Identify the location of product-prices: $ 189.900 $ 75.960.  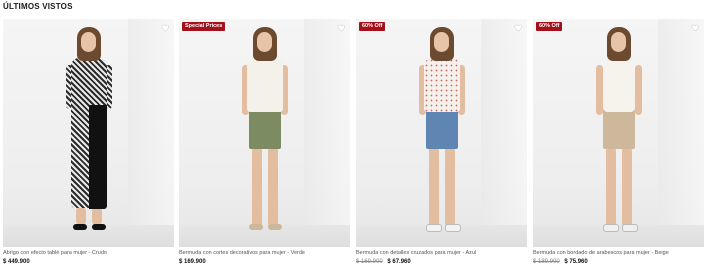
(560, 262).